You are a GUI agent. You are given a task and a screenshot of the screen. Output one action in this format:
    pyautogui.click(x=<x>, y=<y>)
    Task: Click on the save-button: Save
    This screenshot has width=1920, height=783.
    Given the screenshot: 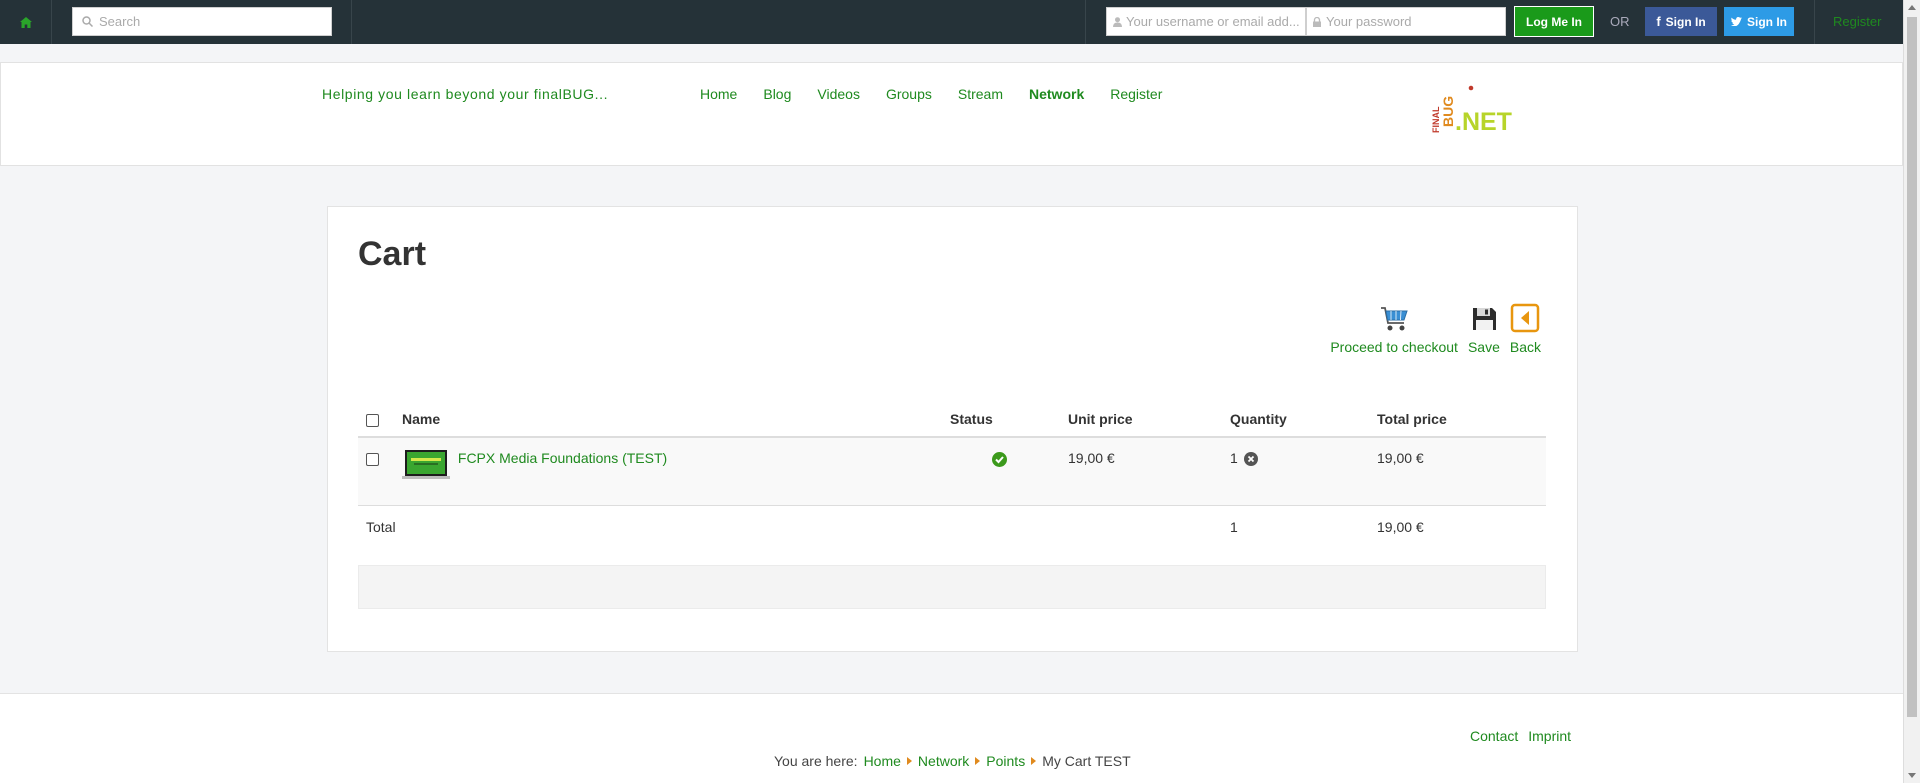 What is the action you would take?
    pyautogui.click(x=1484, y=330)
    